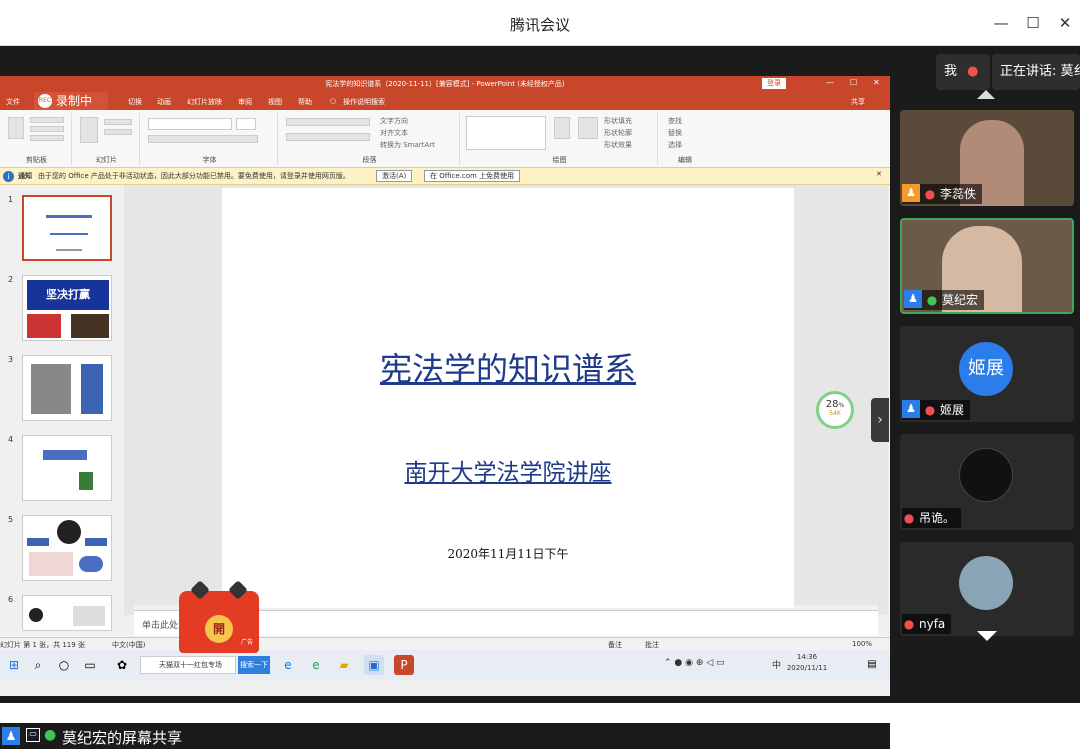 The image size is (1080, 749). I want to click on screen-share-icon: ▭, so click(33, 735).